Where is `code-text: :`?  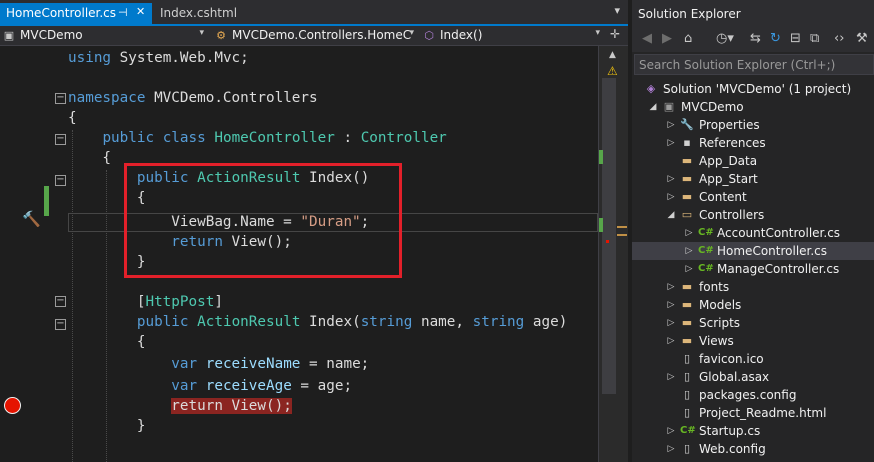 code-text: : is located at coordinates (347, 138).